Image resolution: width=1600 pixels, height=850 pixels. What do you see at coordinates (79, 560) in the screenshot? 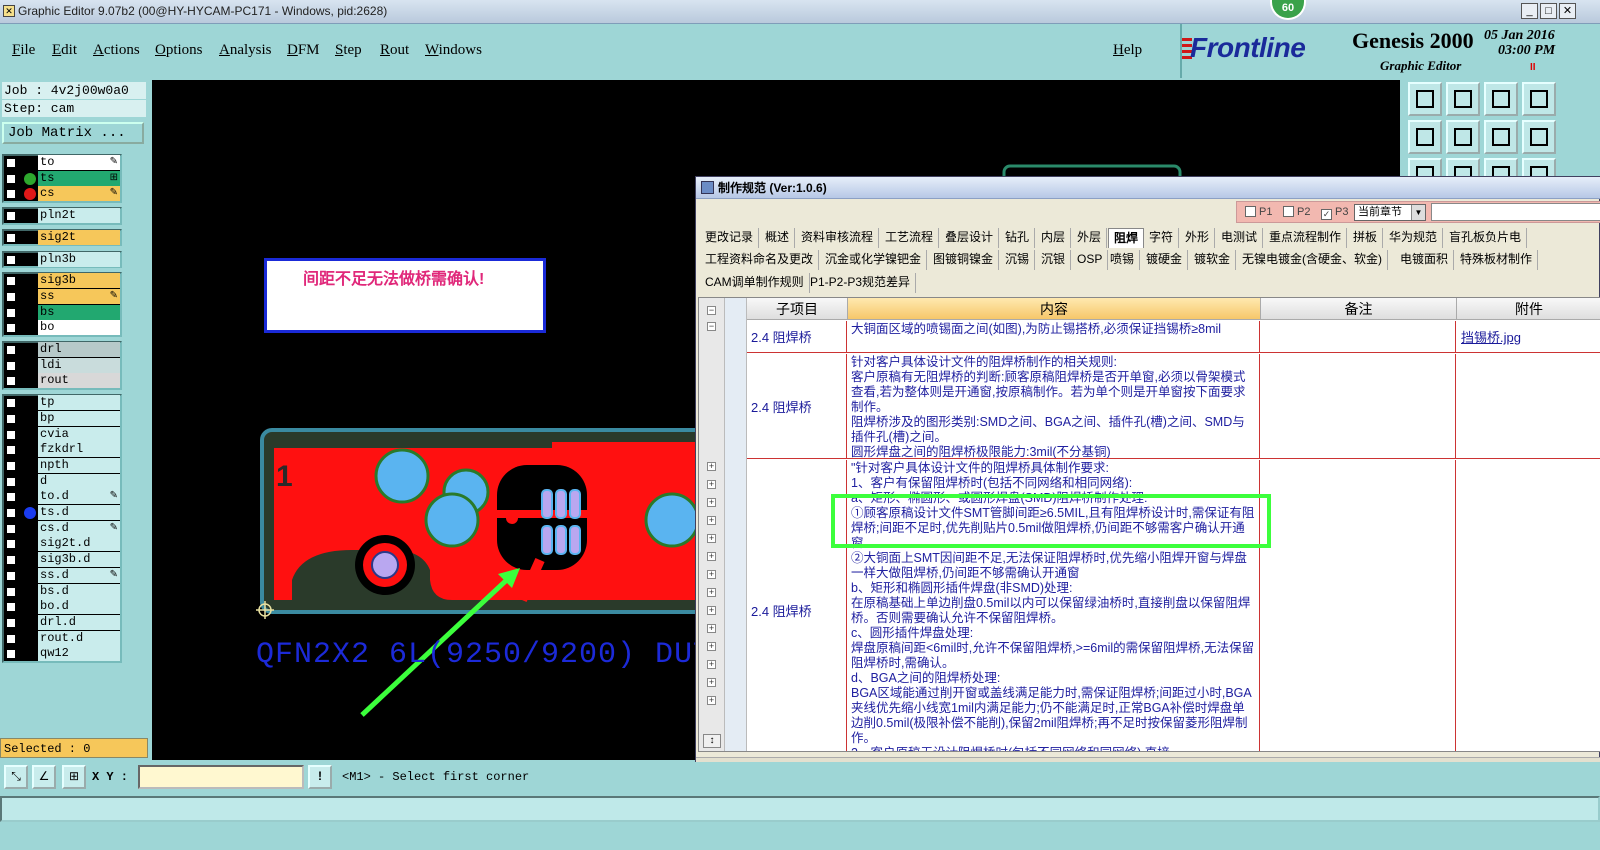
I see `layer-name: sig3b.d` at bounding box center [79, 560].